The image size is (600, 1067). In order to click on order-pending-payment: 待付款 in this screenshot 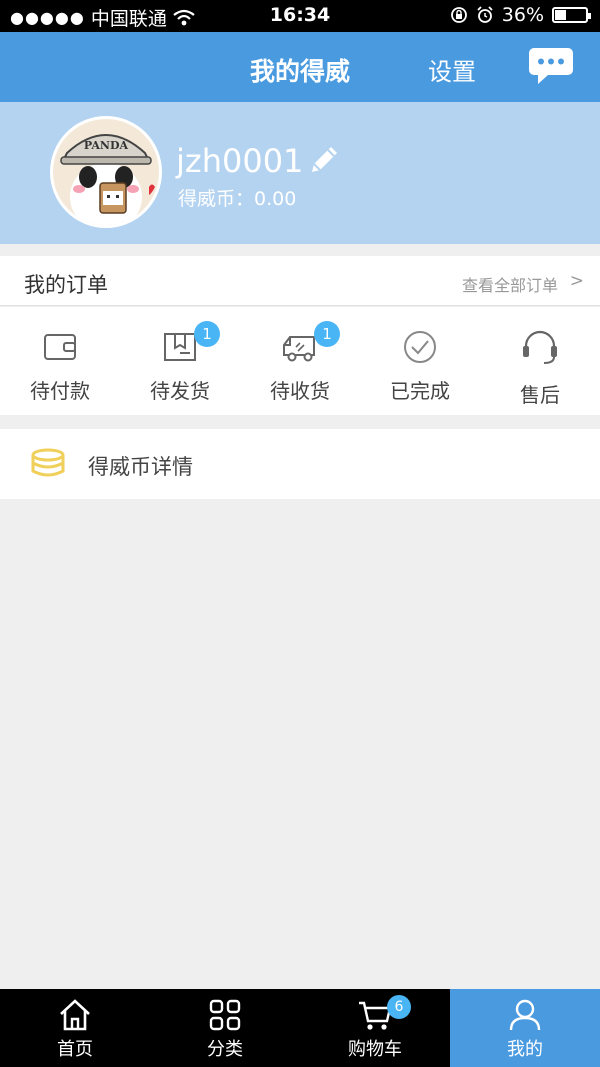, I will do `click(60, 361)`.